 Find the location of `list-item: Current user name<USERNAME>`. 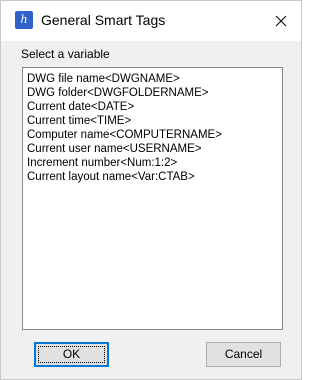

list-item: Current user name<USERNAME> is located at coordinates (154, 149).